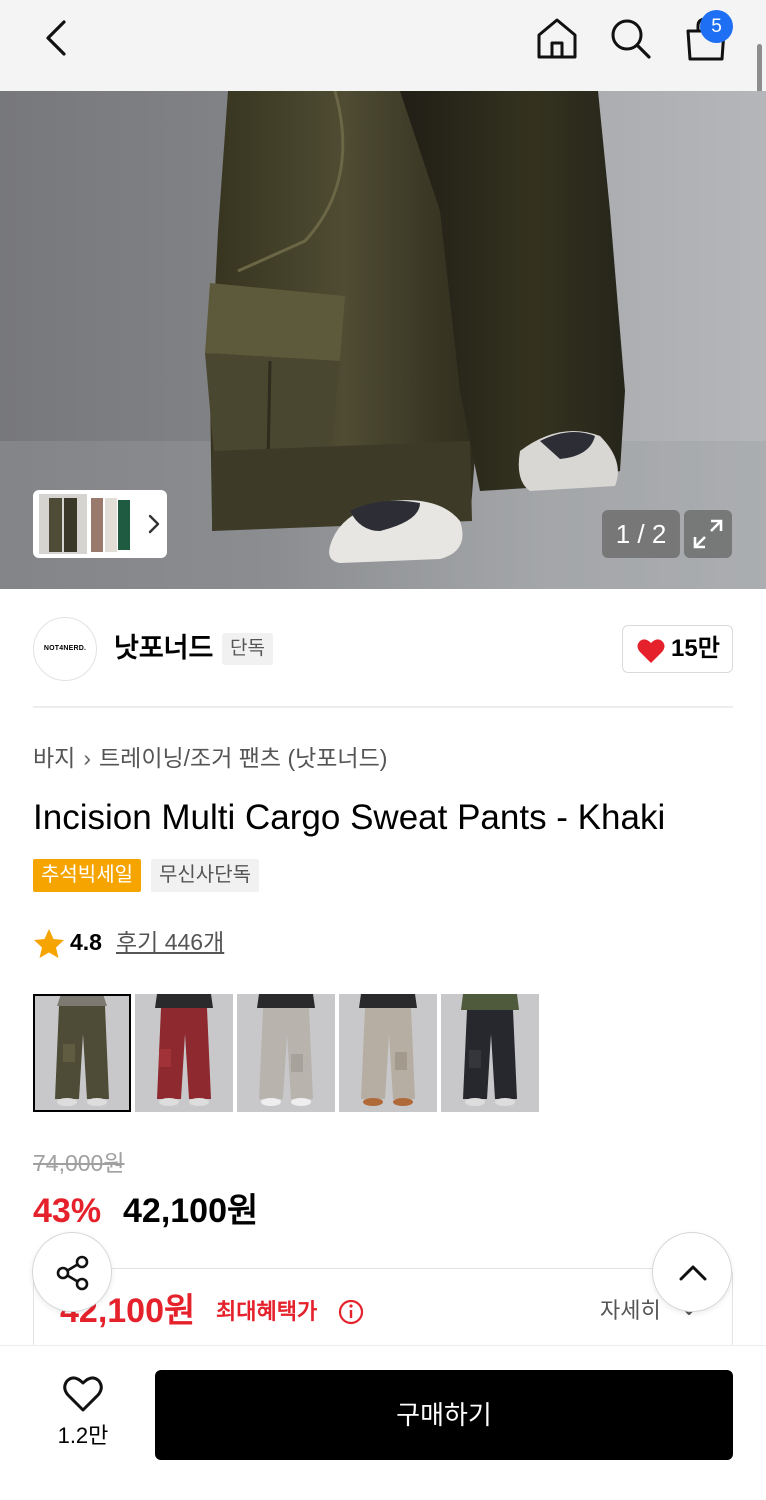 This screenshot has height=1500, width=766. What do you see at coordinates (383, 707) in the screenshot?
I see `section-divider` at bounding box center [383, 707].